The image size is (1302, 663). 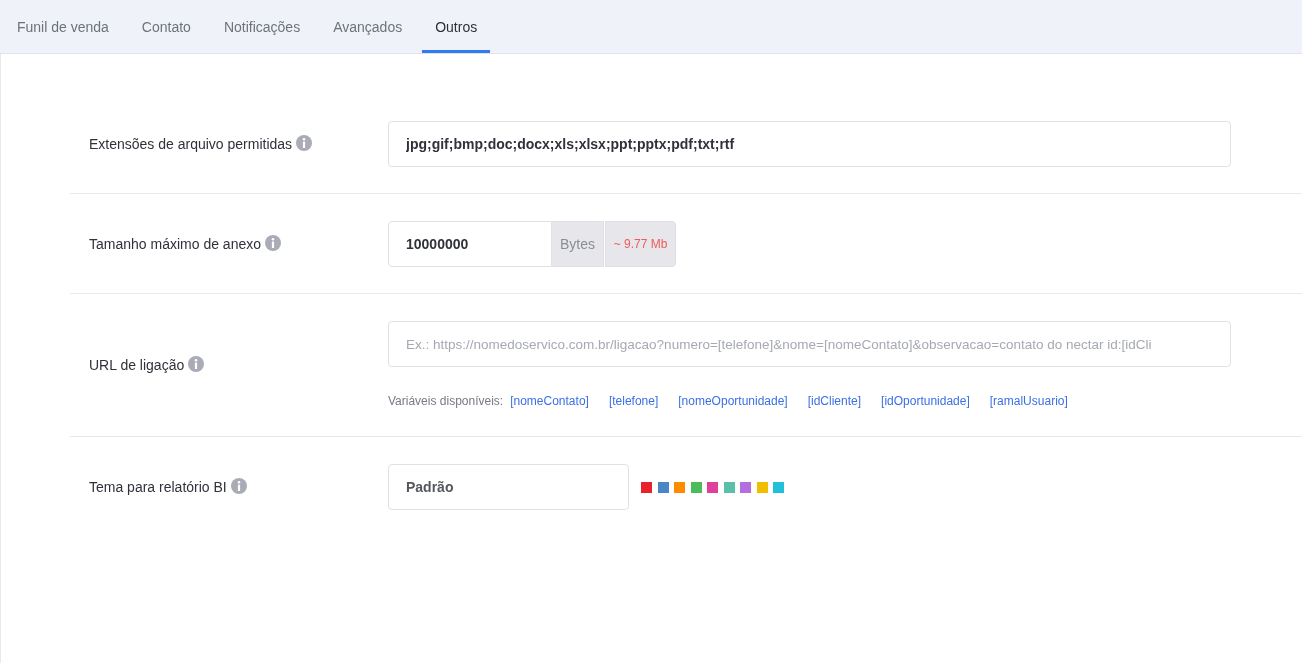 What do you see at coordinates (191, 144) in the screenshot?
I see `setting-label: Extensões de arquivo permitidas` at bounding box center [191, 144].